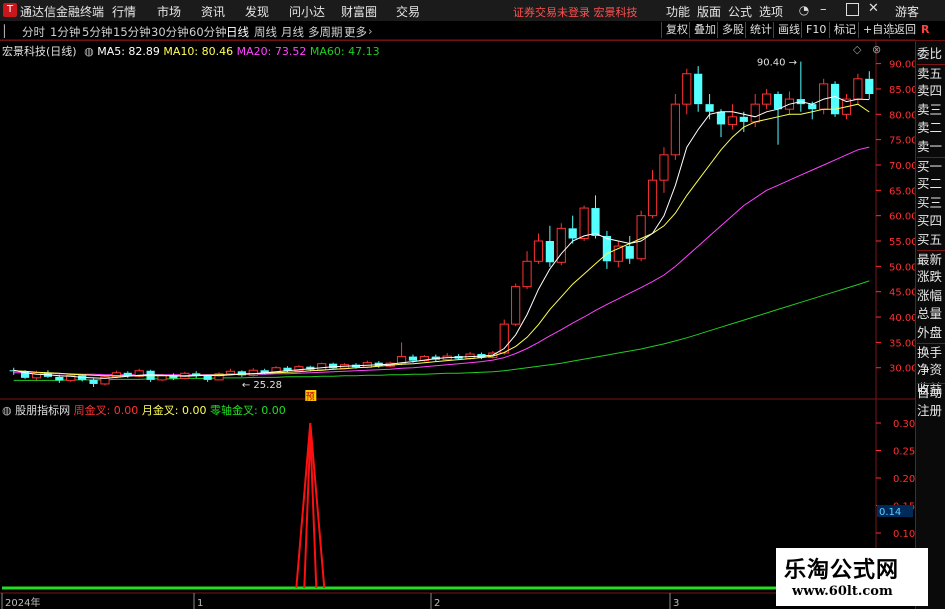  Describe the element at coordinates (903, 369) in the screenshot. I see `y-tick-label: 30.00` at that location.